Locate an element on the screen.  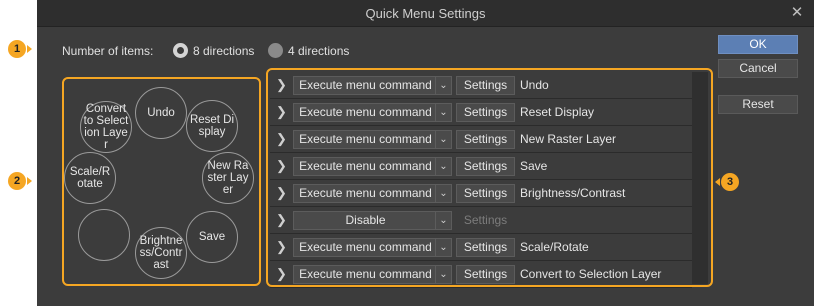
list-item: ❯ Execute menu command ⌄ Settings Undo is located at coordinates (481, 85).